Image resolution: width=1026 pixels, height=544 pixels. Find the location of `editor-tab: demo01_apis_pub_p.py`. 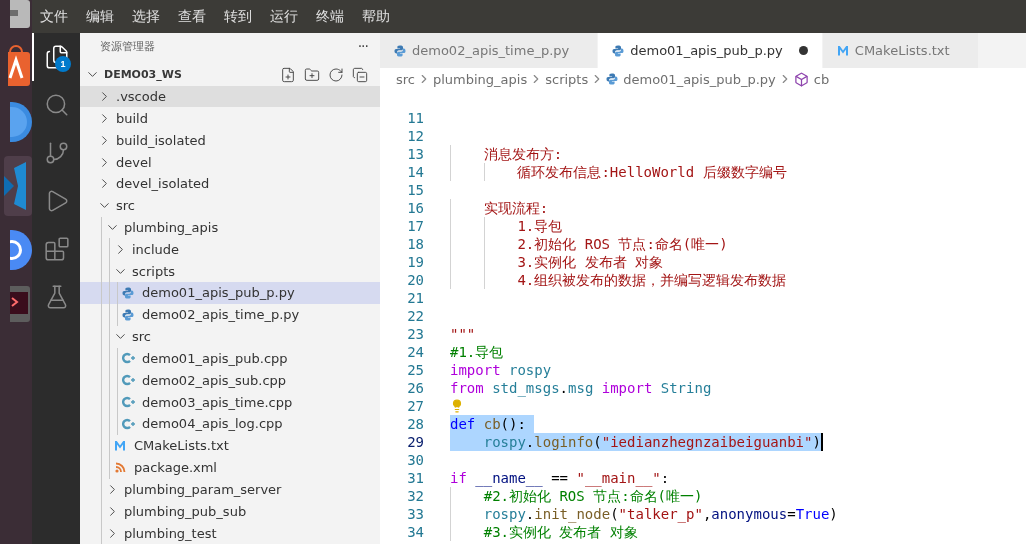

editor-tab: demo01_apis_pub_p.py is located at coordinates (710, 50).